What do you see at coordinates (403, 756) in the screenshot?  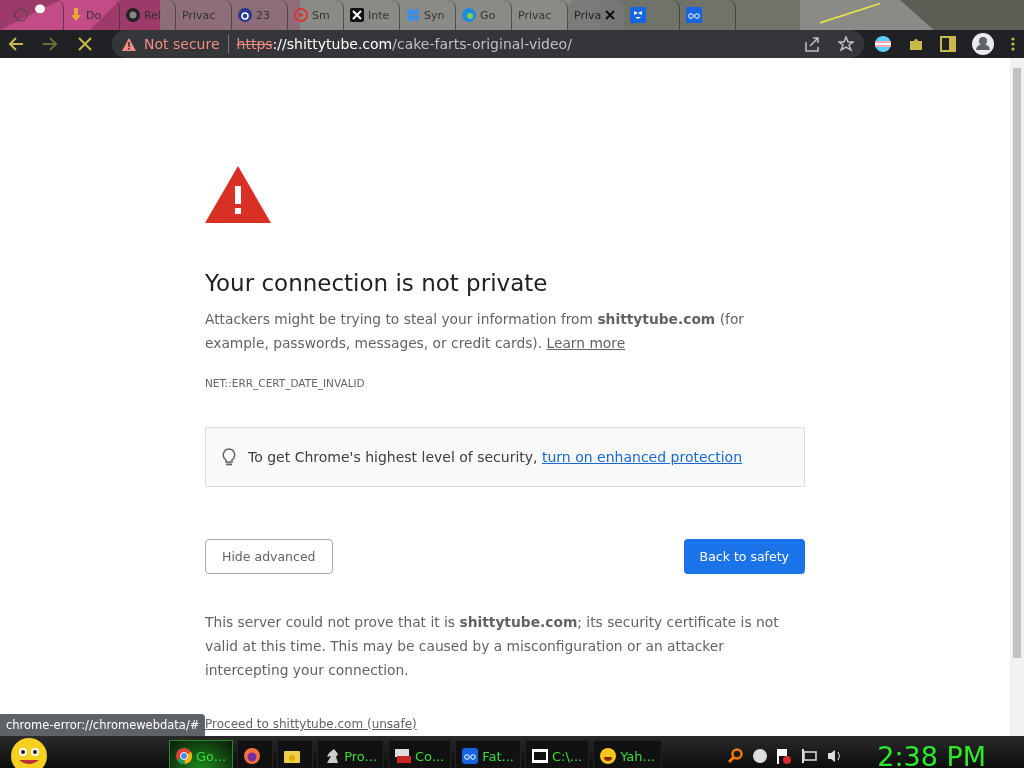 I see `toolbox-icon` at bounding box center [403, 756].